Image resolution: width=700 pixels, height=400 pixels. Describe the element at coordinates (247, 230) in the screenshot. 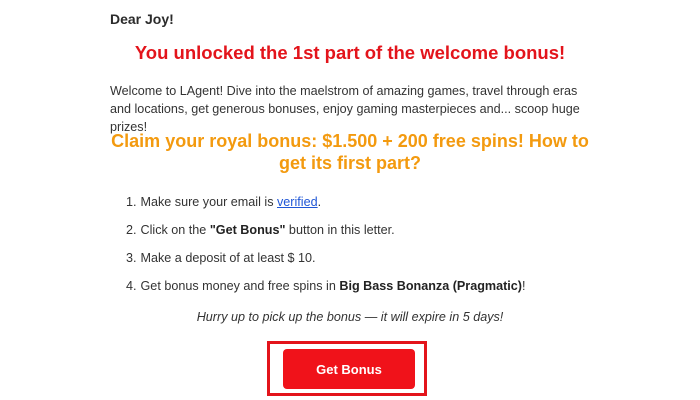

I see `step-bold-text: "Get Bonus"` at that location.